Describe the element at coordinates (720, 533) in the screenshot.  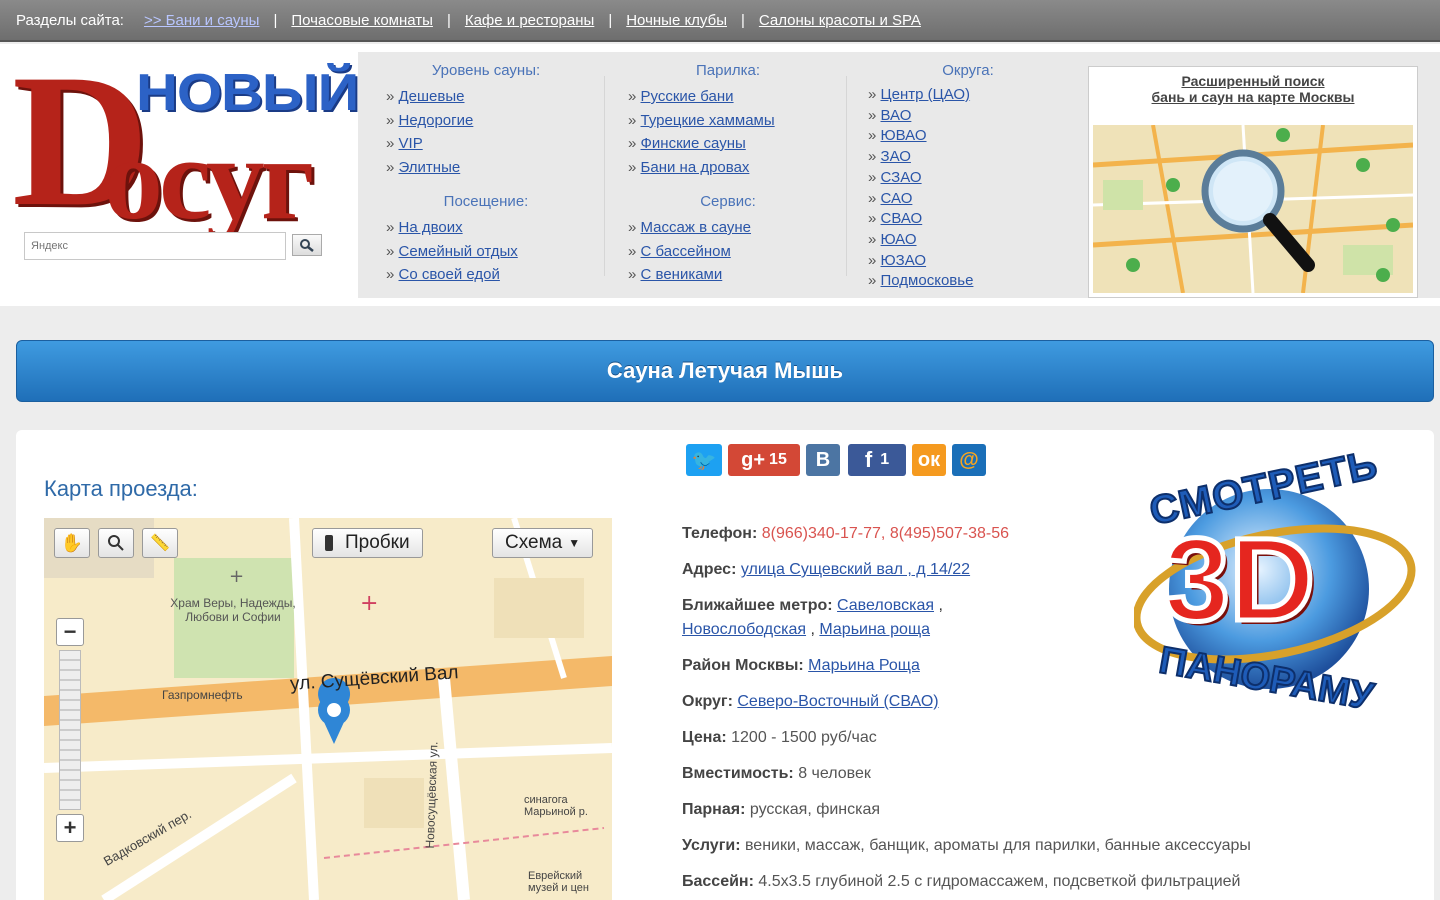
I see `phone-label: Телефон:` at that location.